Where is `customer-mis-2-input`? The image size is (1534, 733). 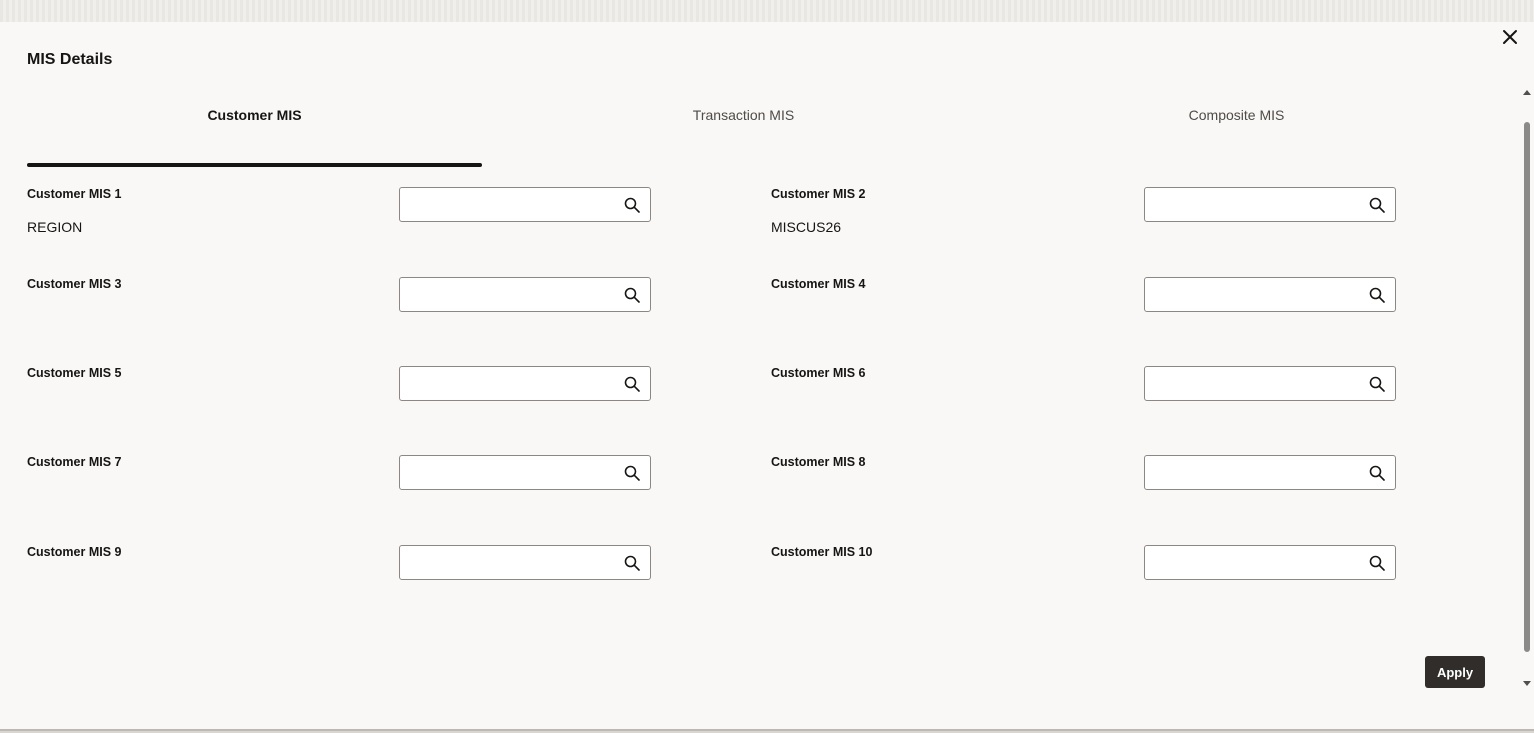 customer-mis-2-input is located at coordinates (1252, 204).